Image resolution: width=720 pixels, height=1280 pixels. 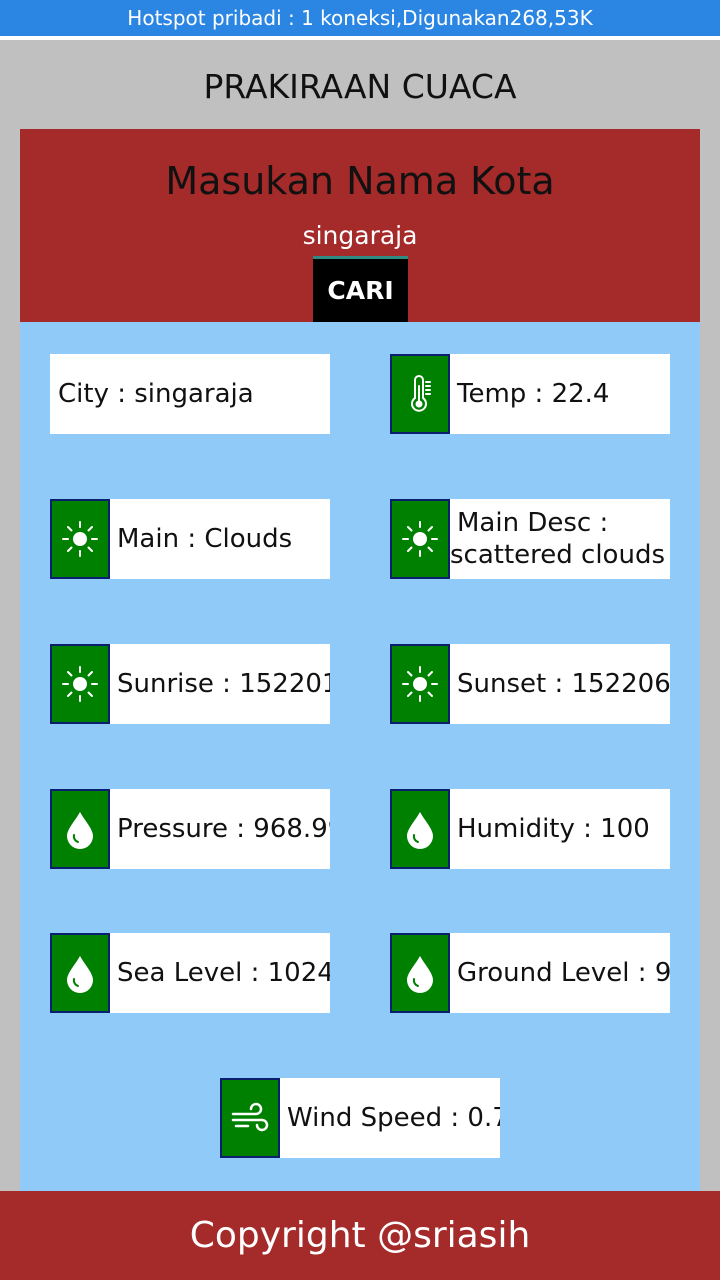 I want to click on footer: Copyright @sriasih, so click(x=360, y=1235).